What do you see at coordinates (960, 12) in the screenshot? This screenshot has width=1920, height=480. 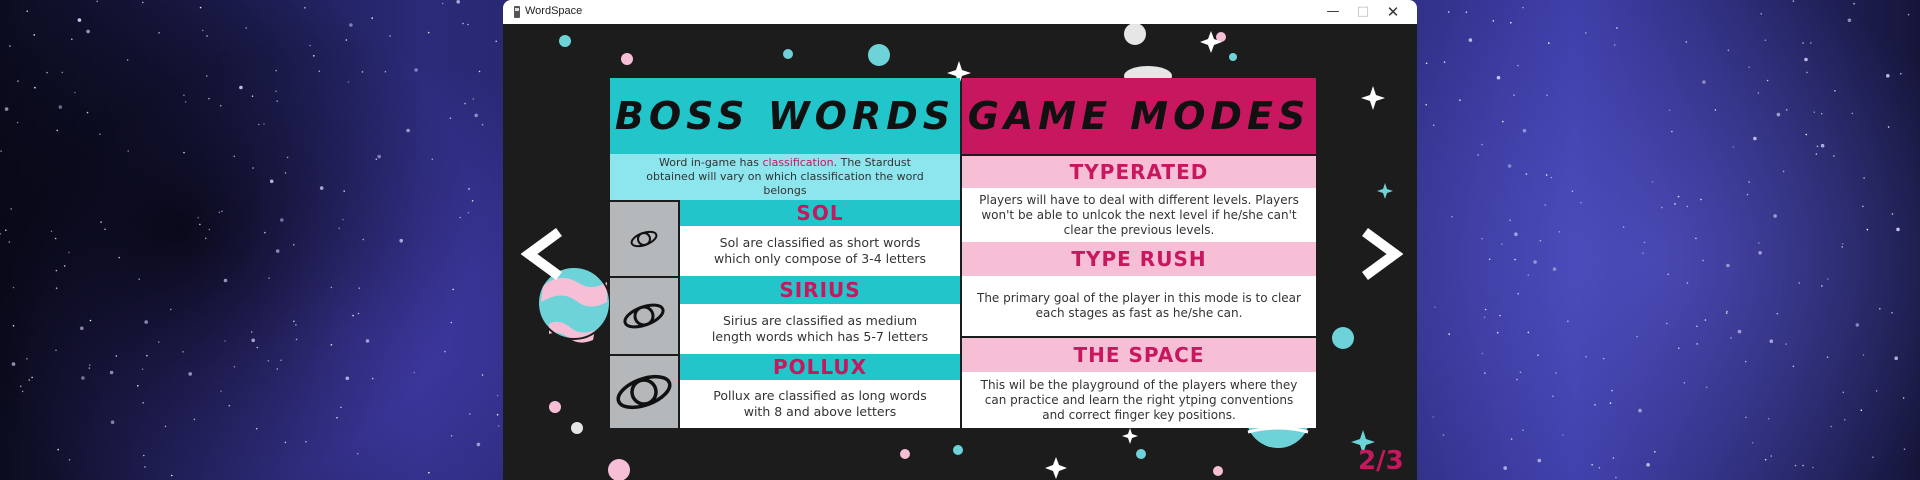 I see `title-bar: WordSpace — □ ✕` at bounding box center [960, 12].